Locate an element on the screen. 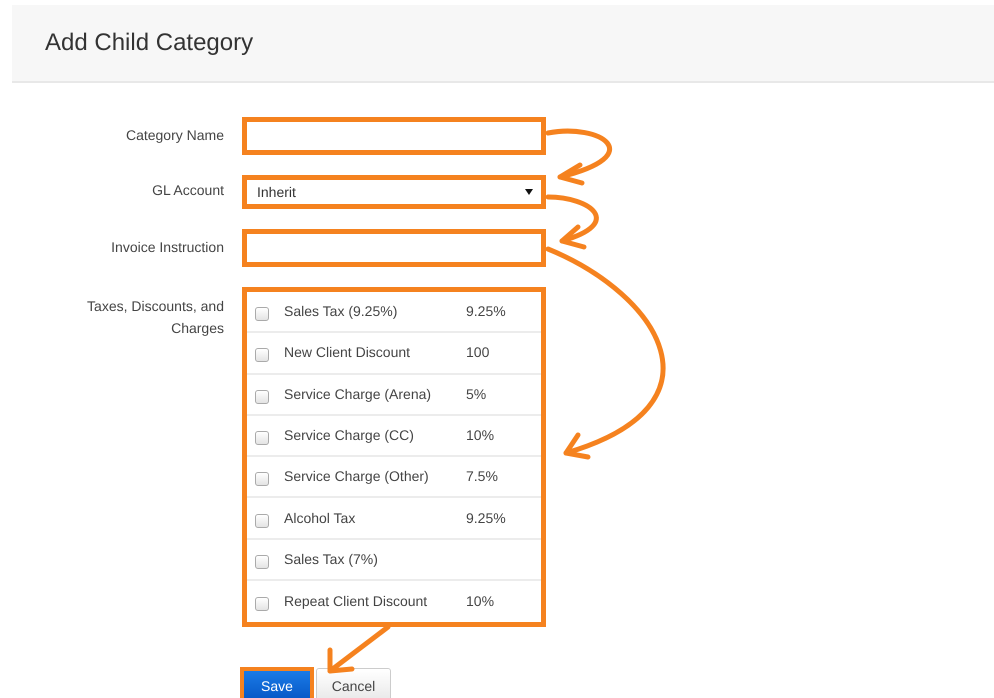 Image resolution: width=994 pixels, height=698 pixels. charge-name: Sales Tax (7%) is located at coordinates (331, 559).